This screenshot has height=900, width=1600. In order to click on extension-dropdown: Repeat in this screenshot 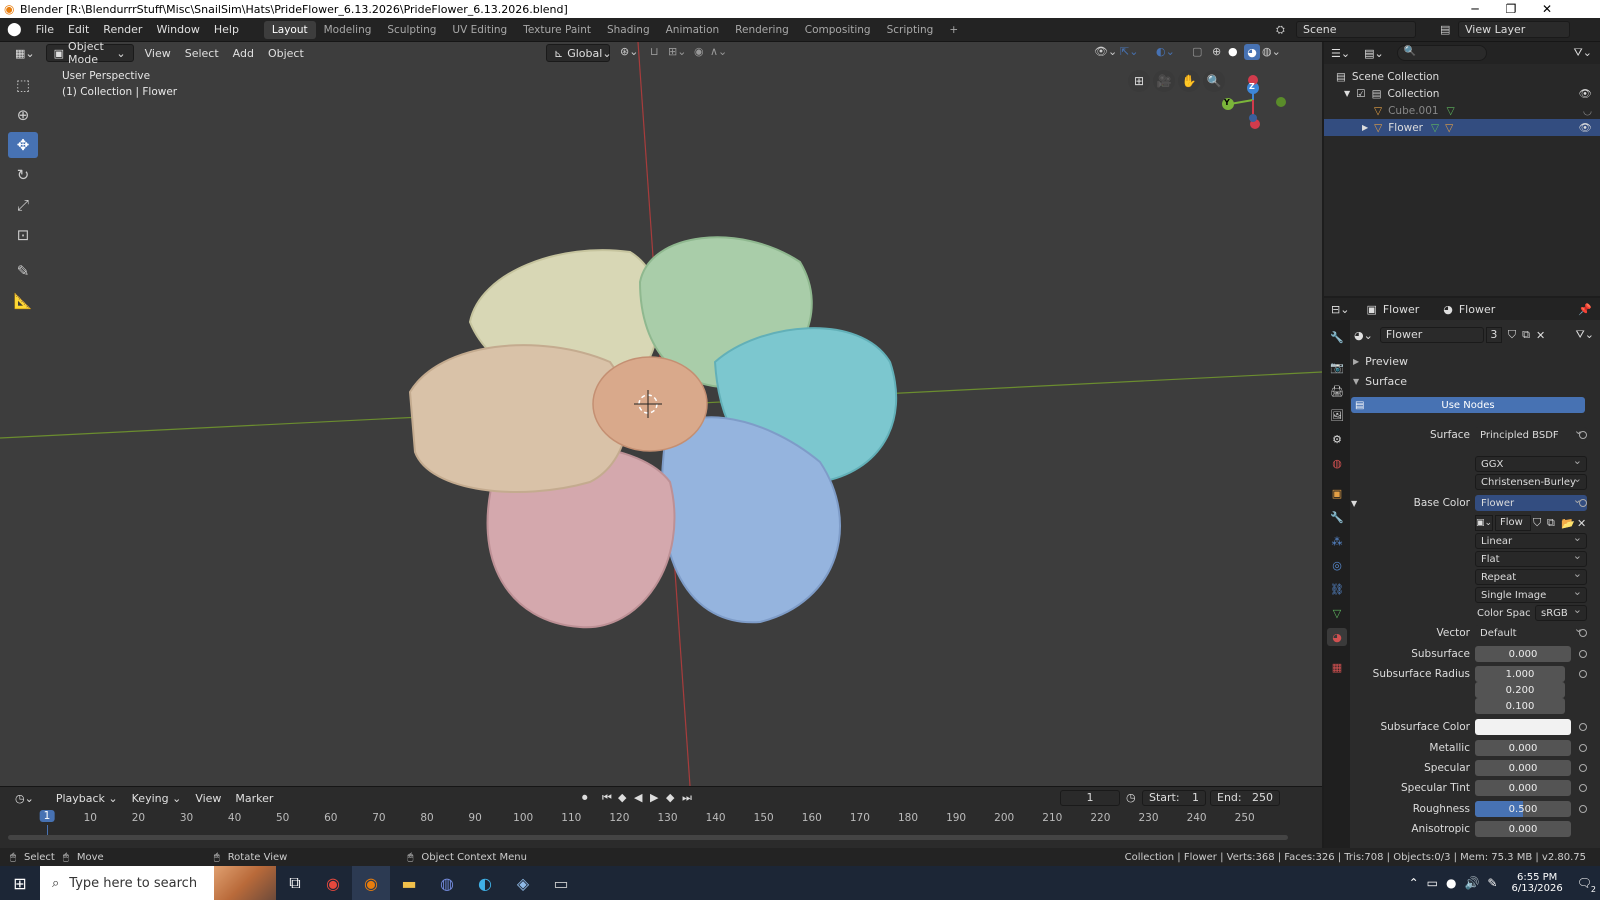, I will do `click(1531, 576)`.